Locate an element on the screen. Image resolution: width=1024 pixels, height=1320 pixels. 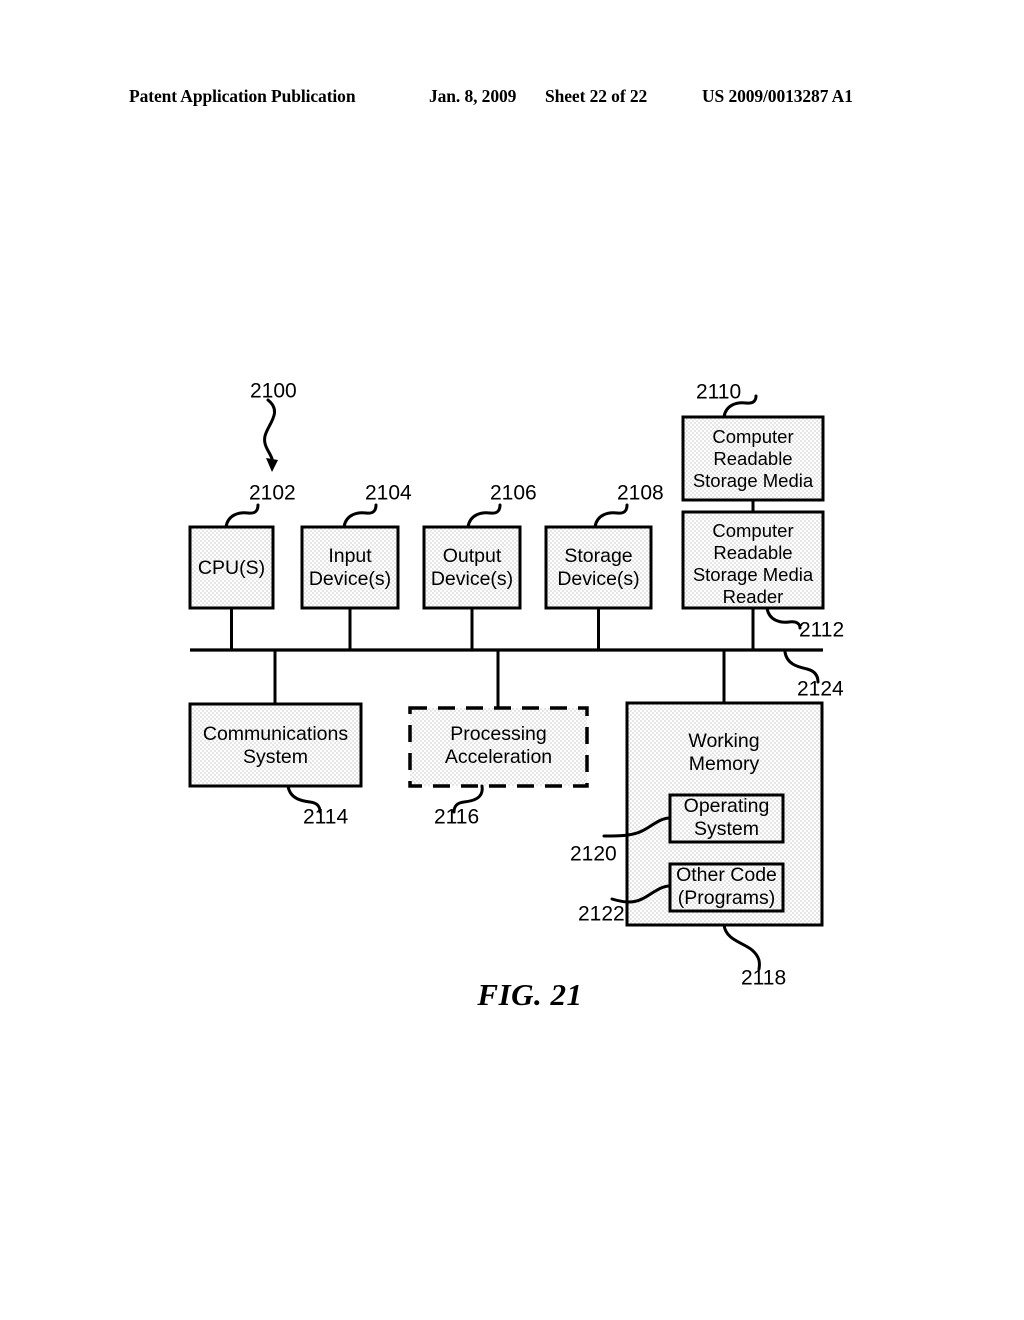
box-input-device-label-line2: Device(s) is located at coordinates (350, 579).